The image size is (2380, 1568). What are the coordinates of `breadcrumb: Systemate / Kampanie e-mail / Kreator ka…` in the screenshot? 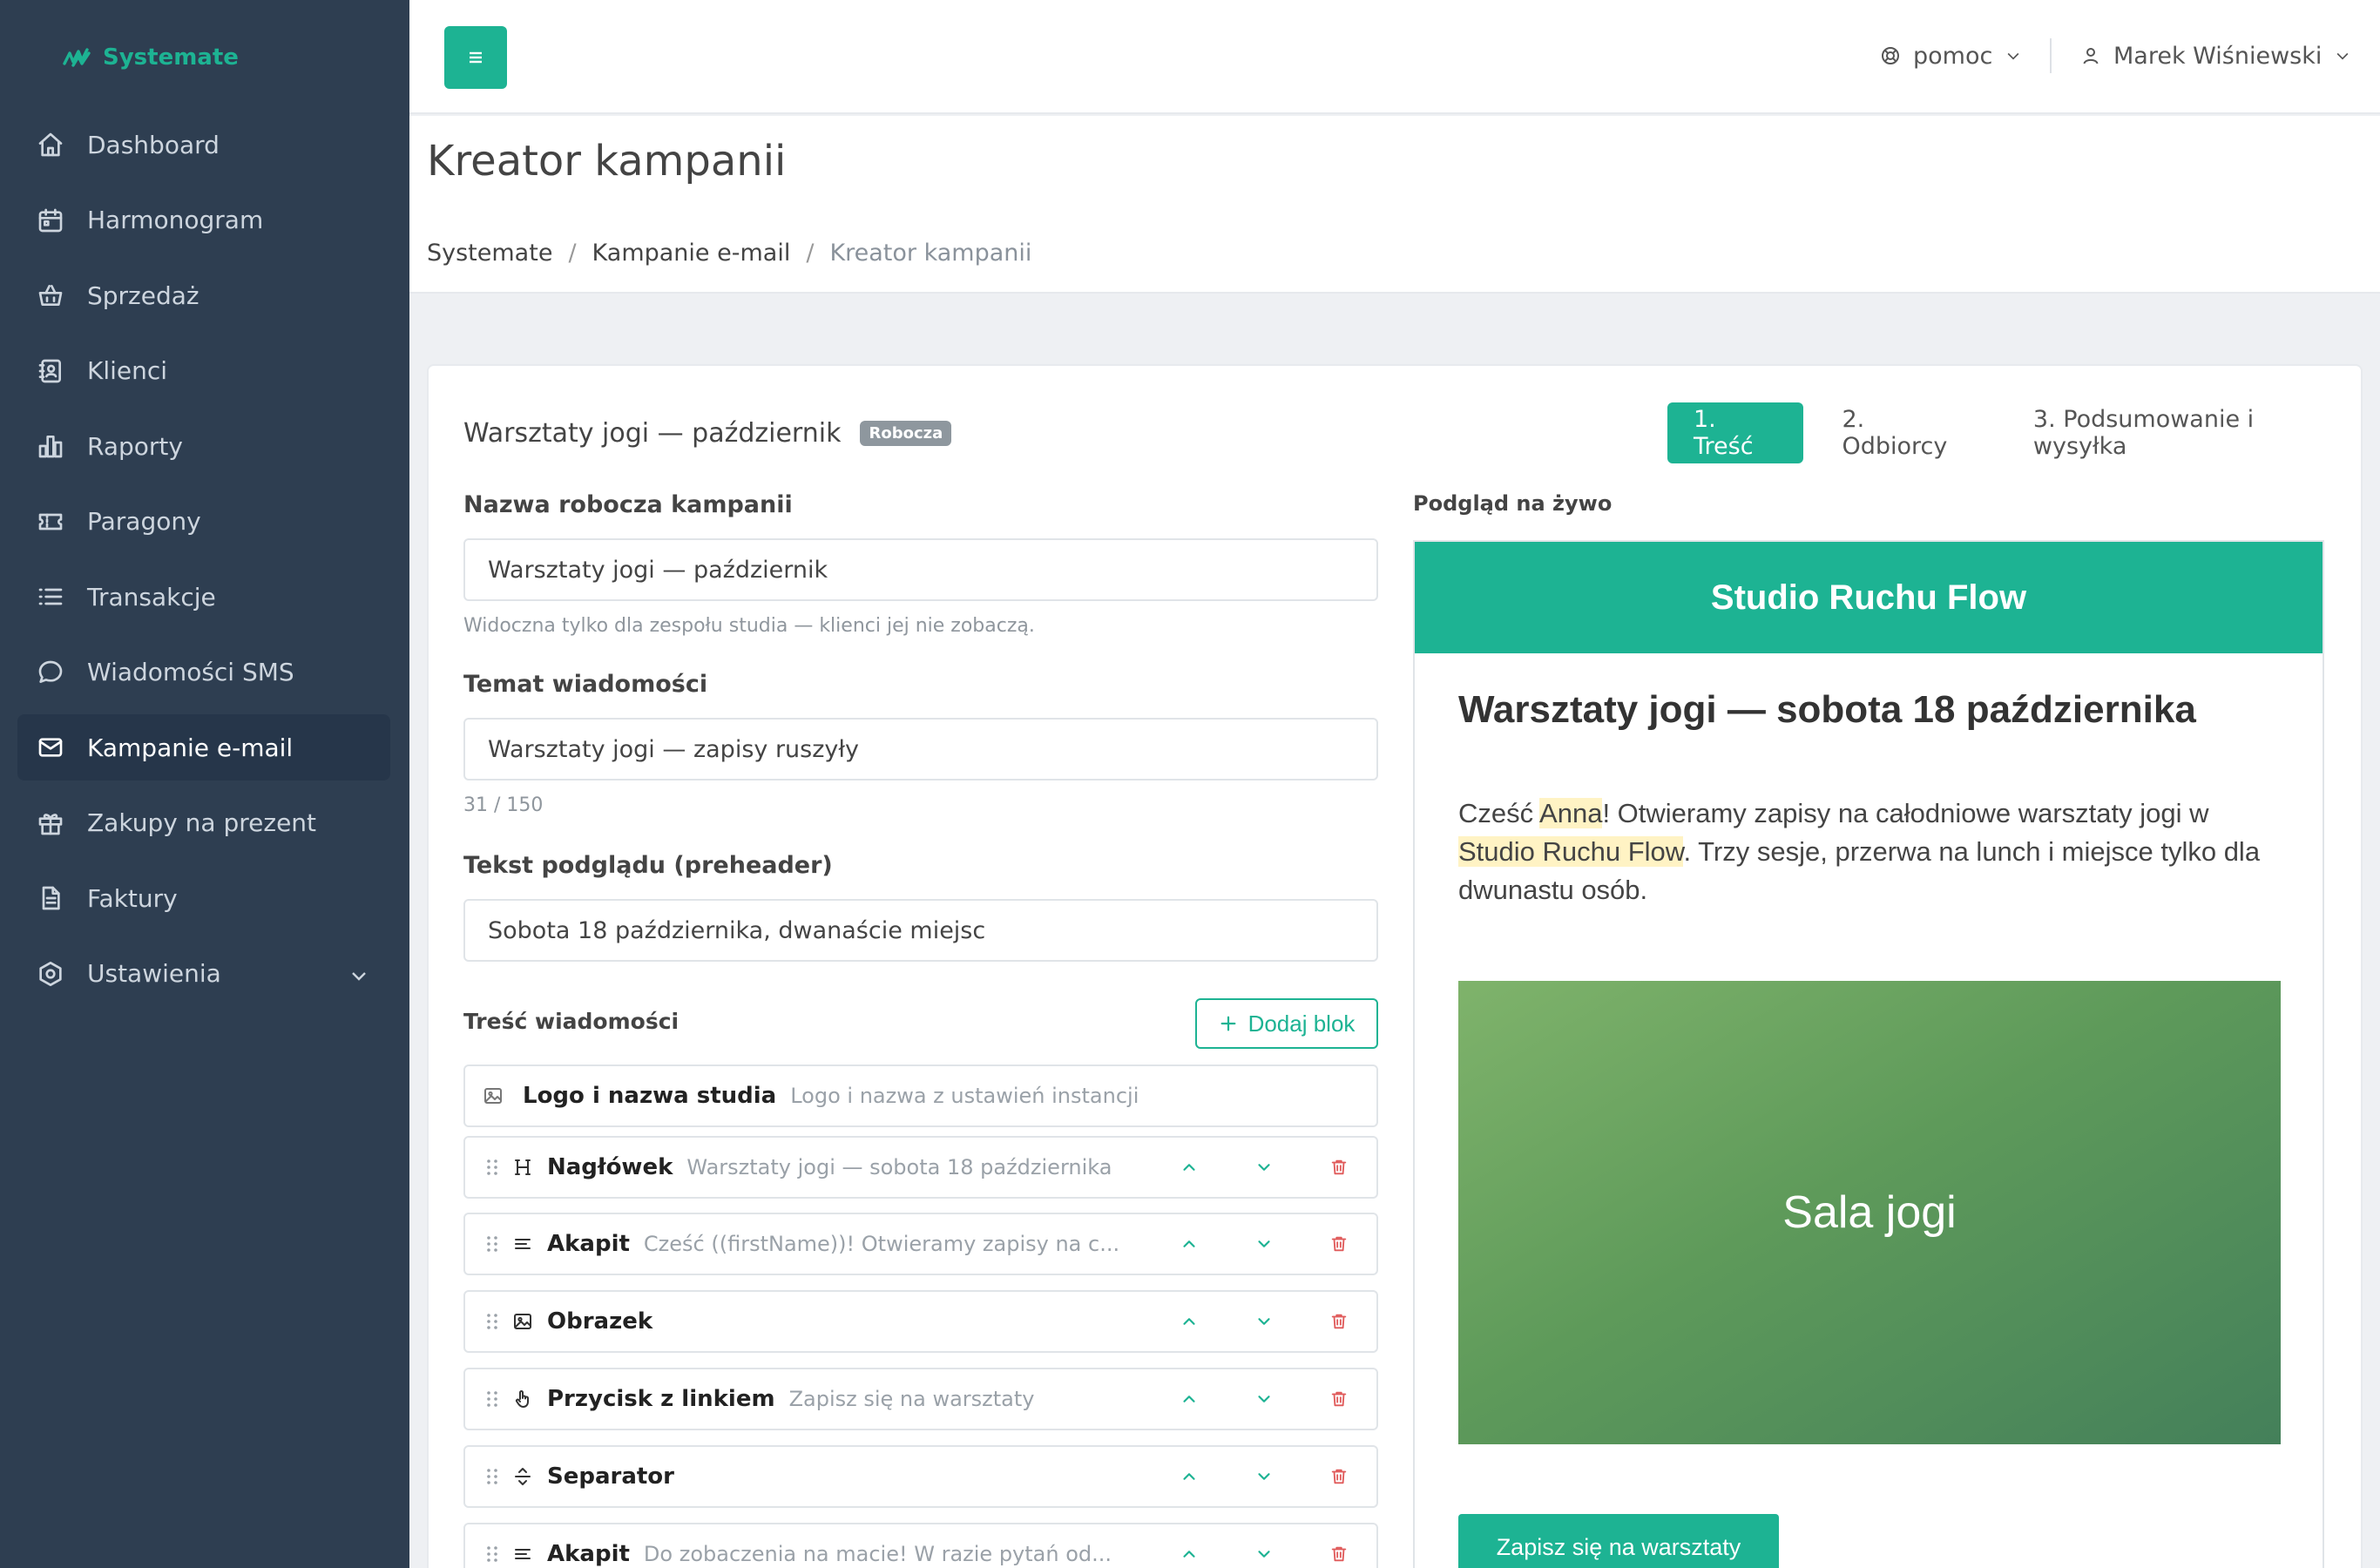 It's located at (729, 253).